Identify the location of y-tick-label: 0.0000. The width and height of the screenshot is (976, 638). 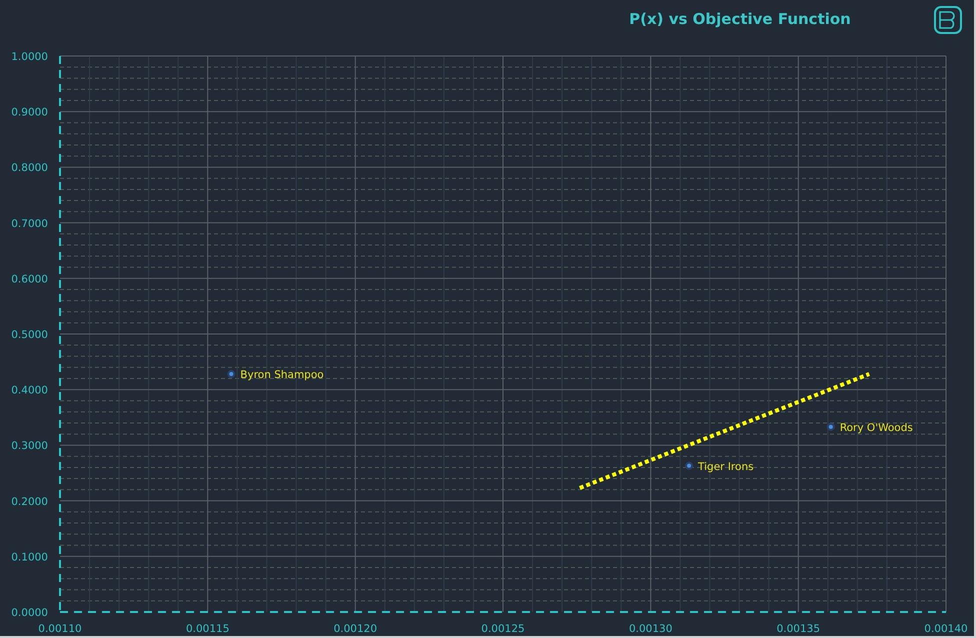
(29, 613).